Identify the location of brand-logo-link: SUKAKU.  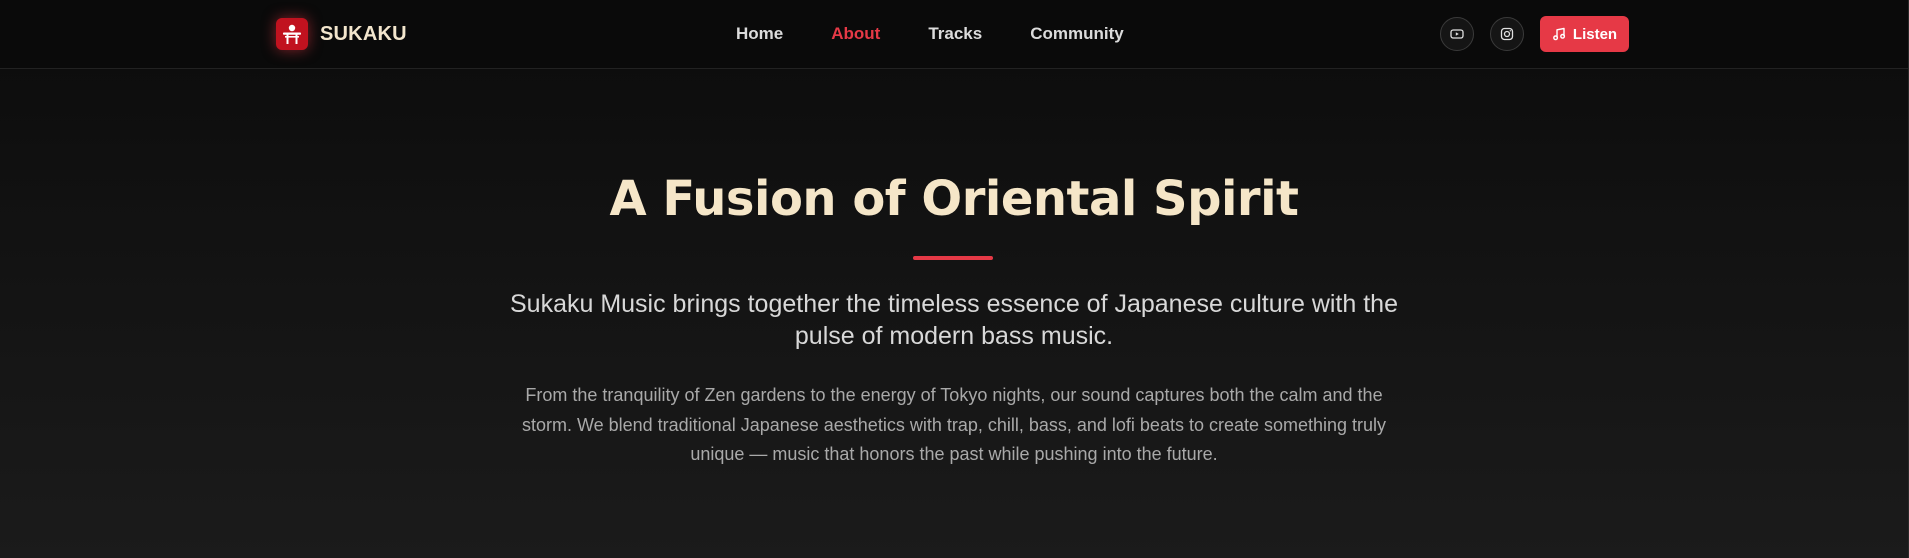
(341, 34).